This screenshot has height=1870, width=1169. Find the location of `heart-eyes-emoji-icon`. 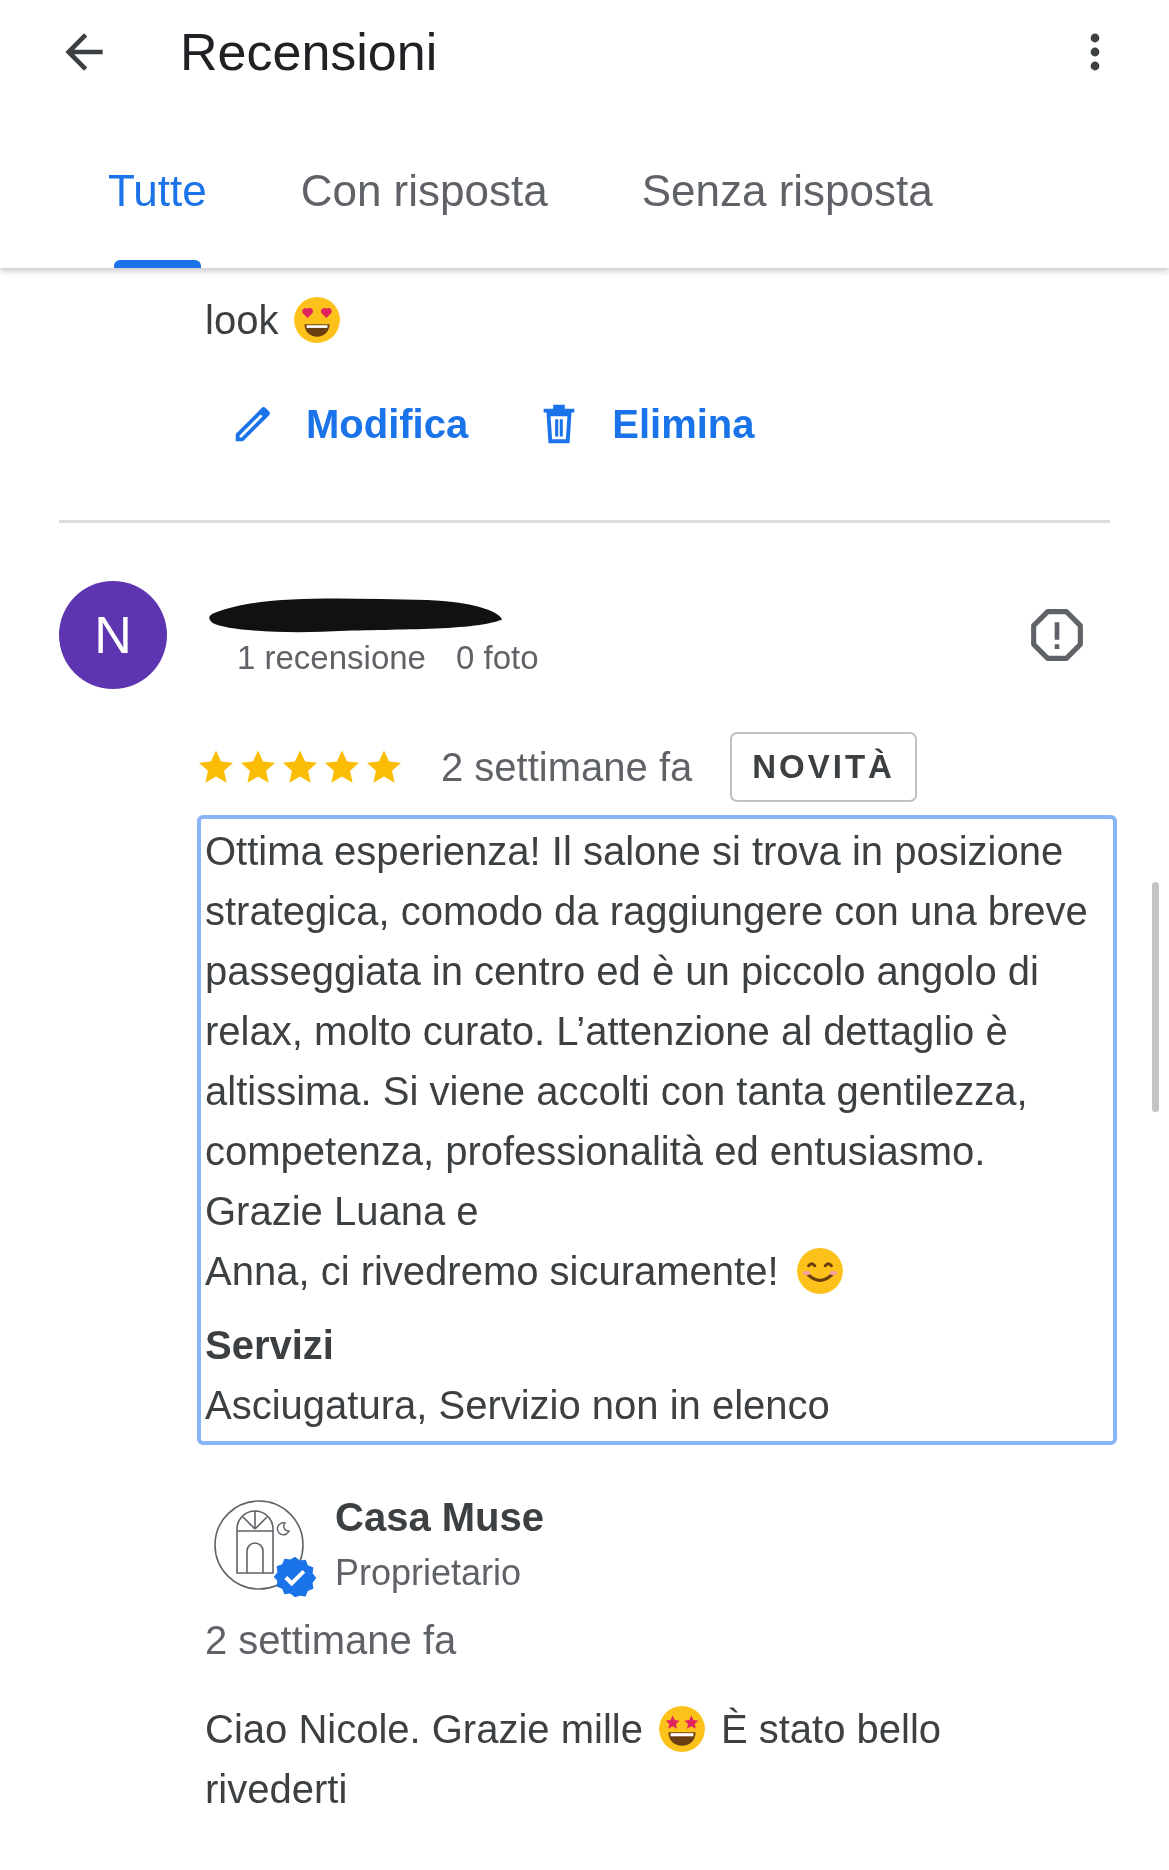

heart-eyes-emoji-icon is located at coordinates (317, 320).